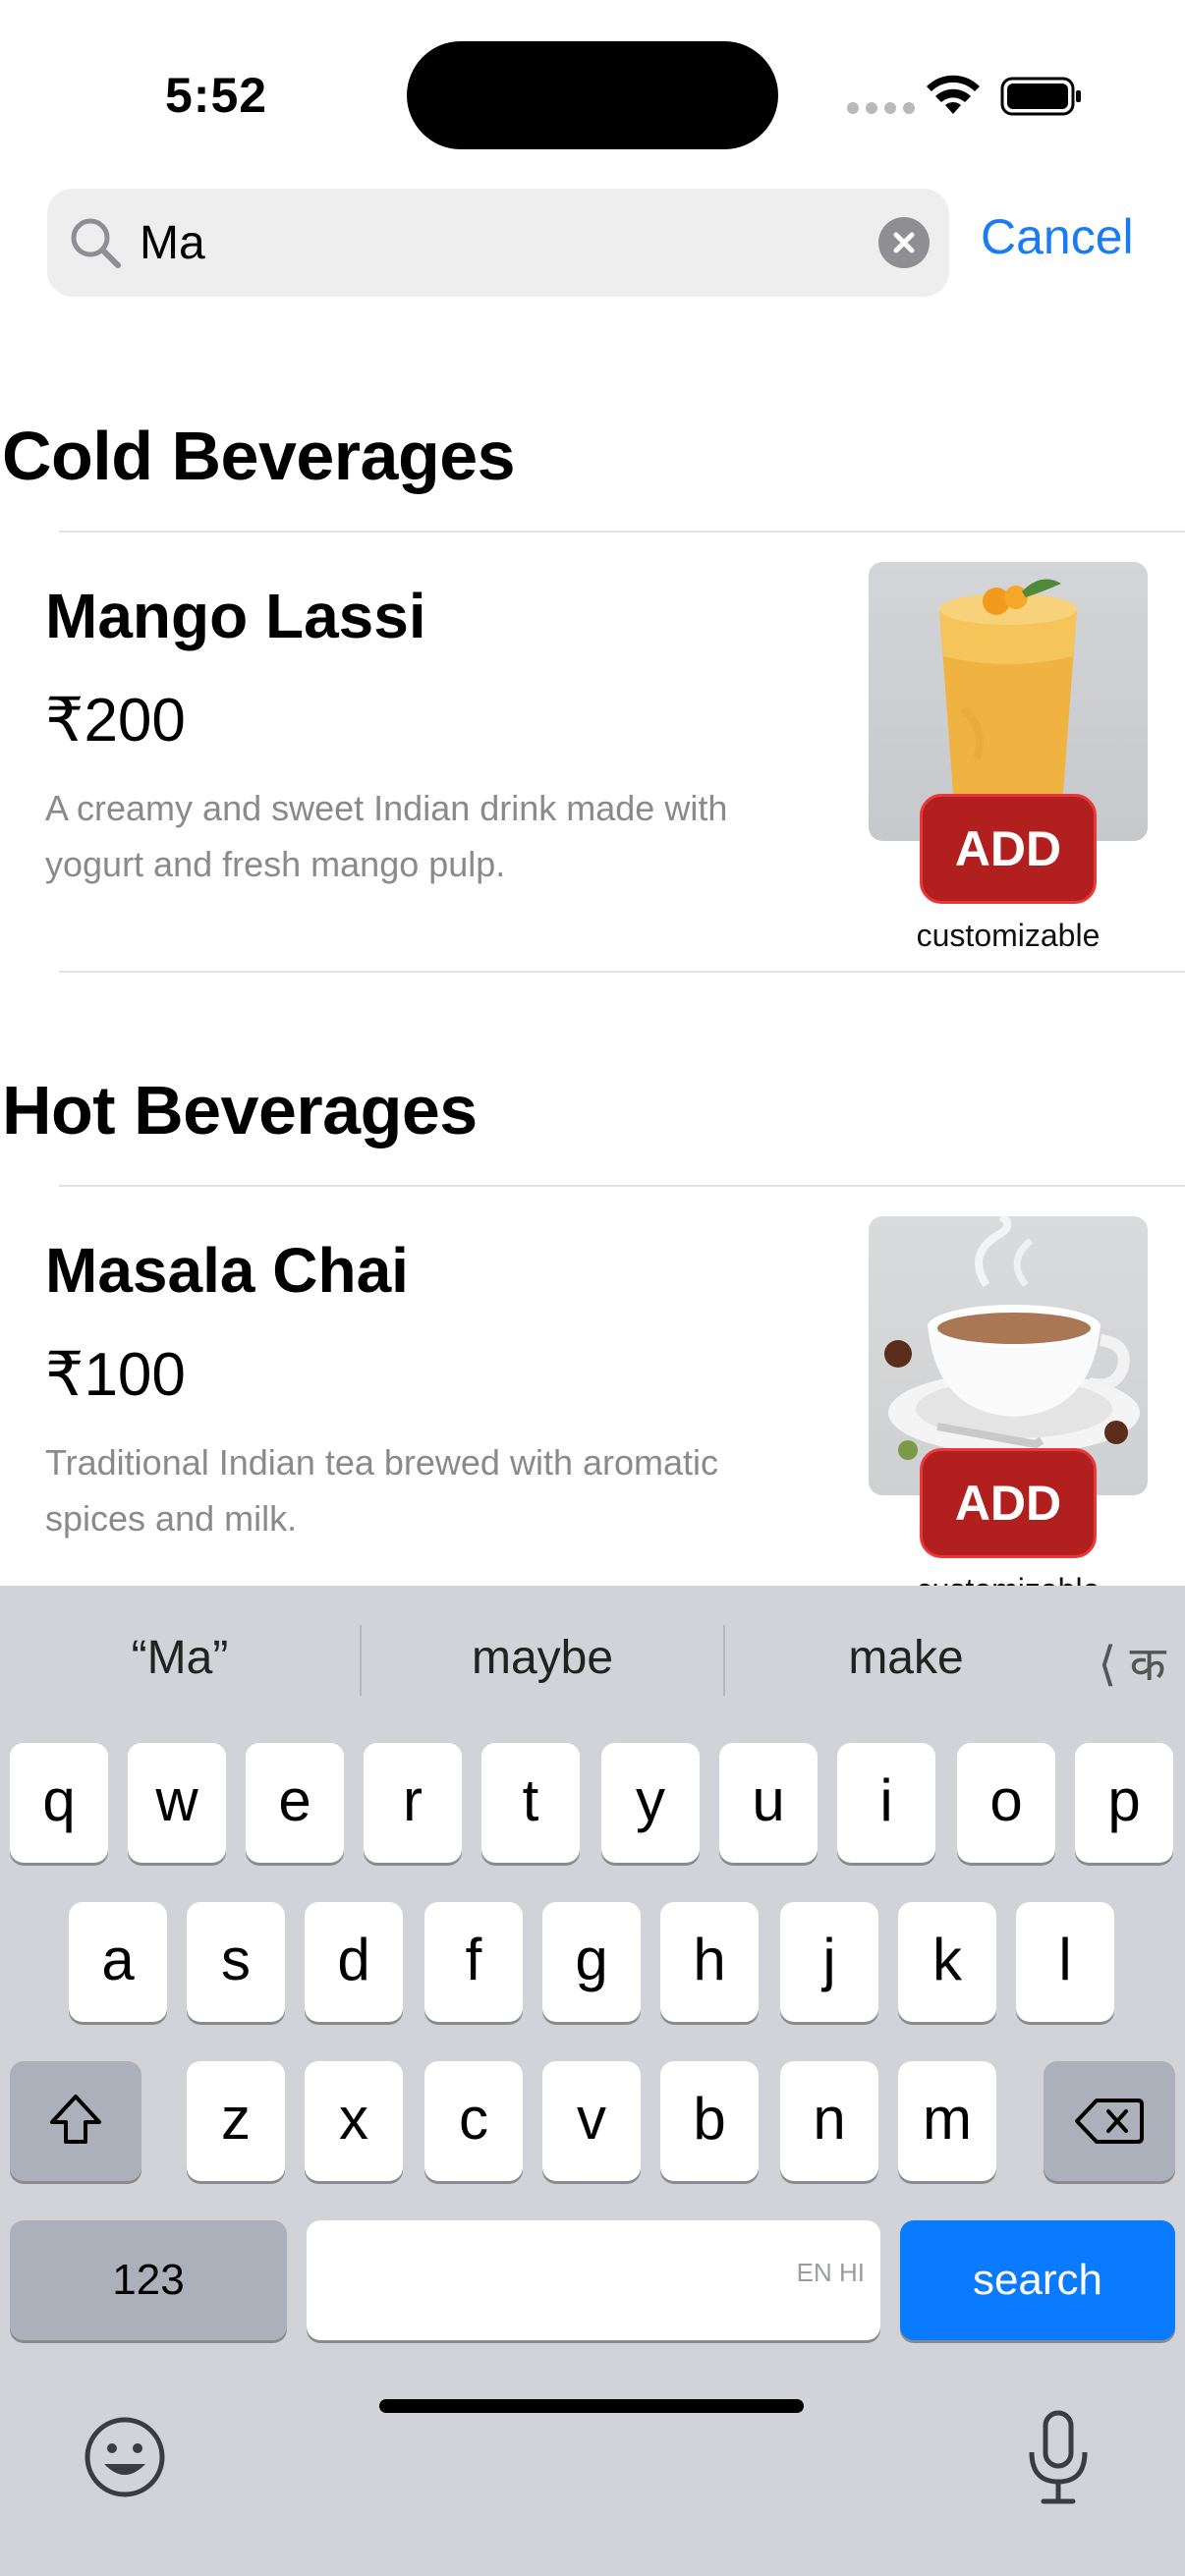  Describe the element at coordinates (530, 1803) in the screenshot. I see `key-t: t` at that location.